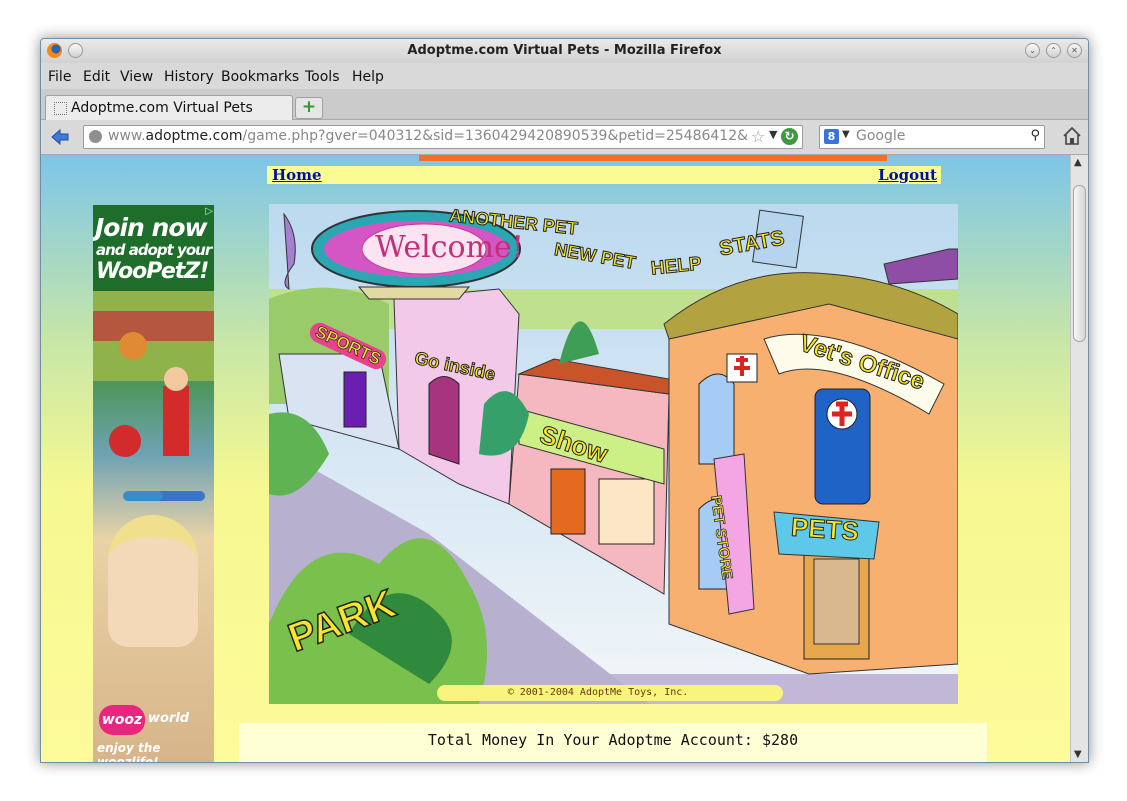  I want to click on ad-brand: WooPetZ!, so click(152, 271).